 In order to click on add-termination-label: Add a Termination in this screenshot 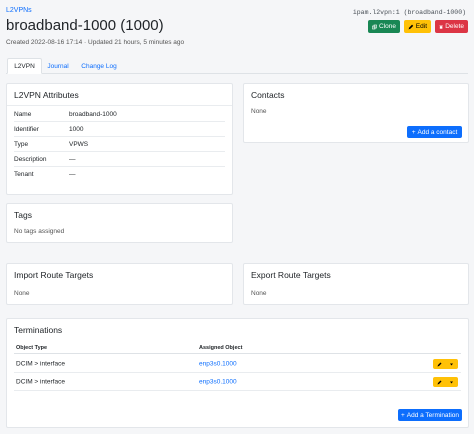, I will do `click(433, 415)`.